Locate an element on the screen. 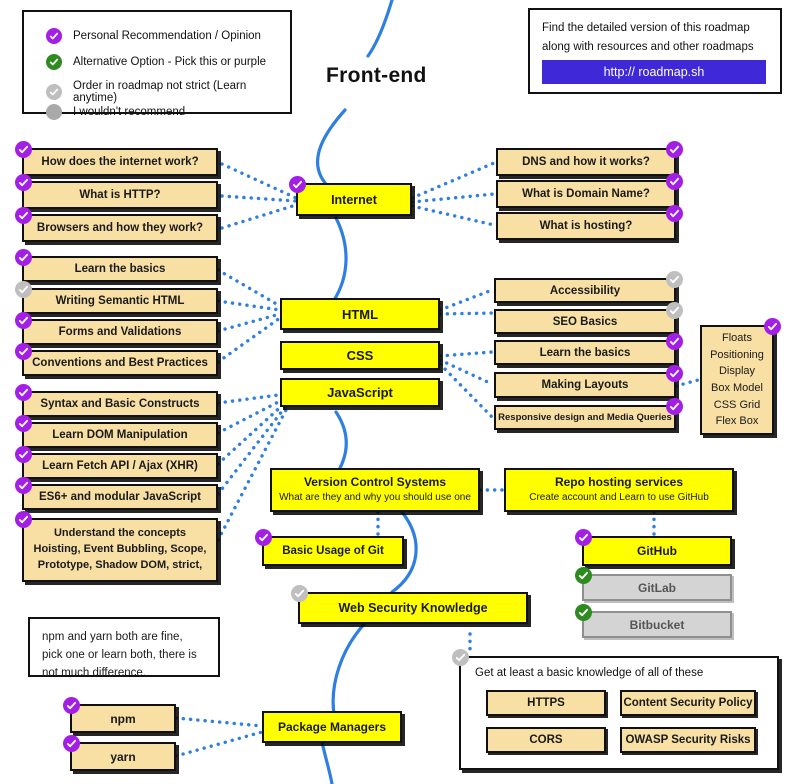 The image size is (800, 784). topic-seo-basics: SEO Basics is located at coordinates (588, 318).